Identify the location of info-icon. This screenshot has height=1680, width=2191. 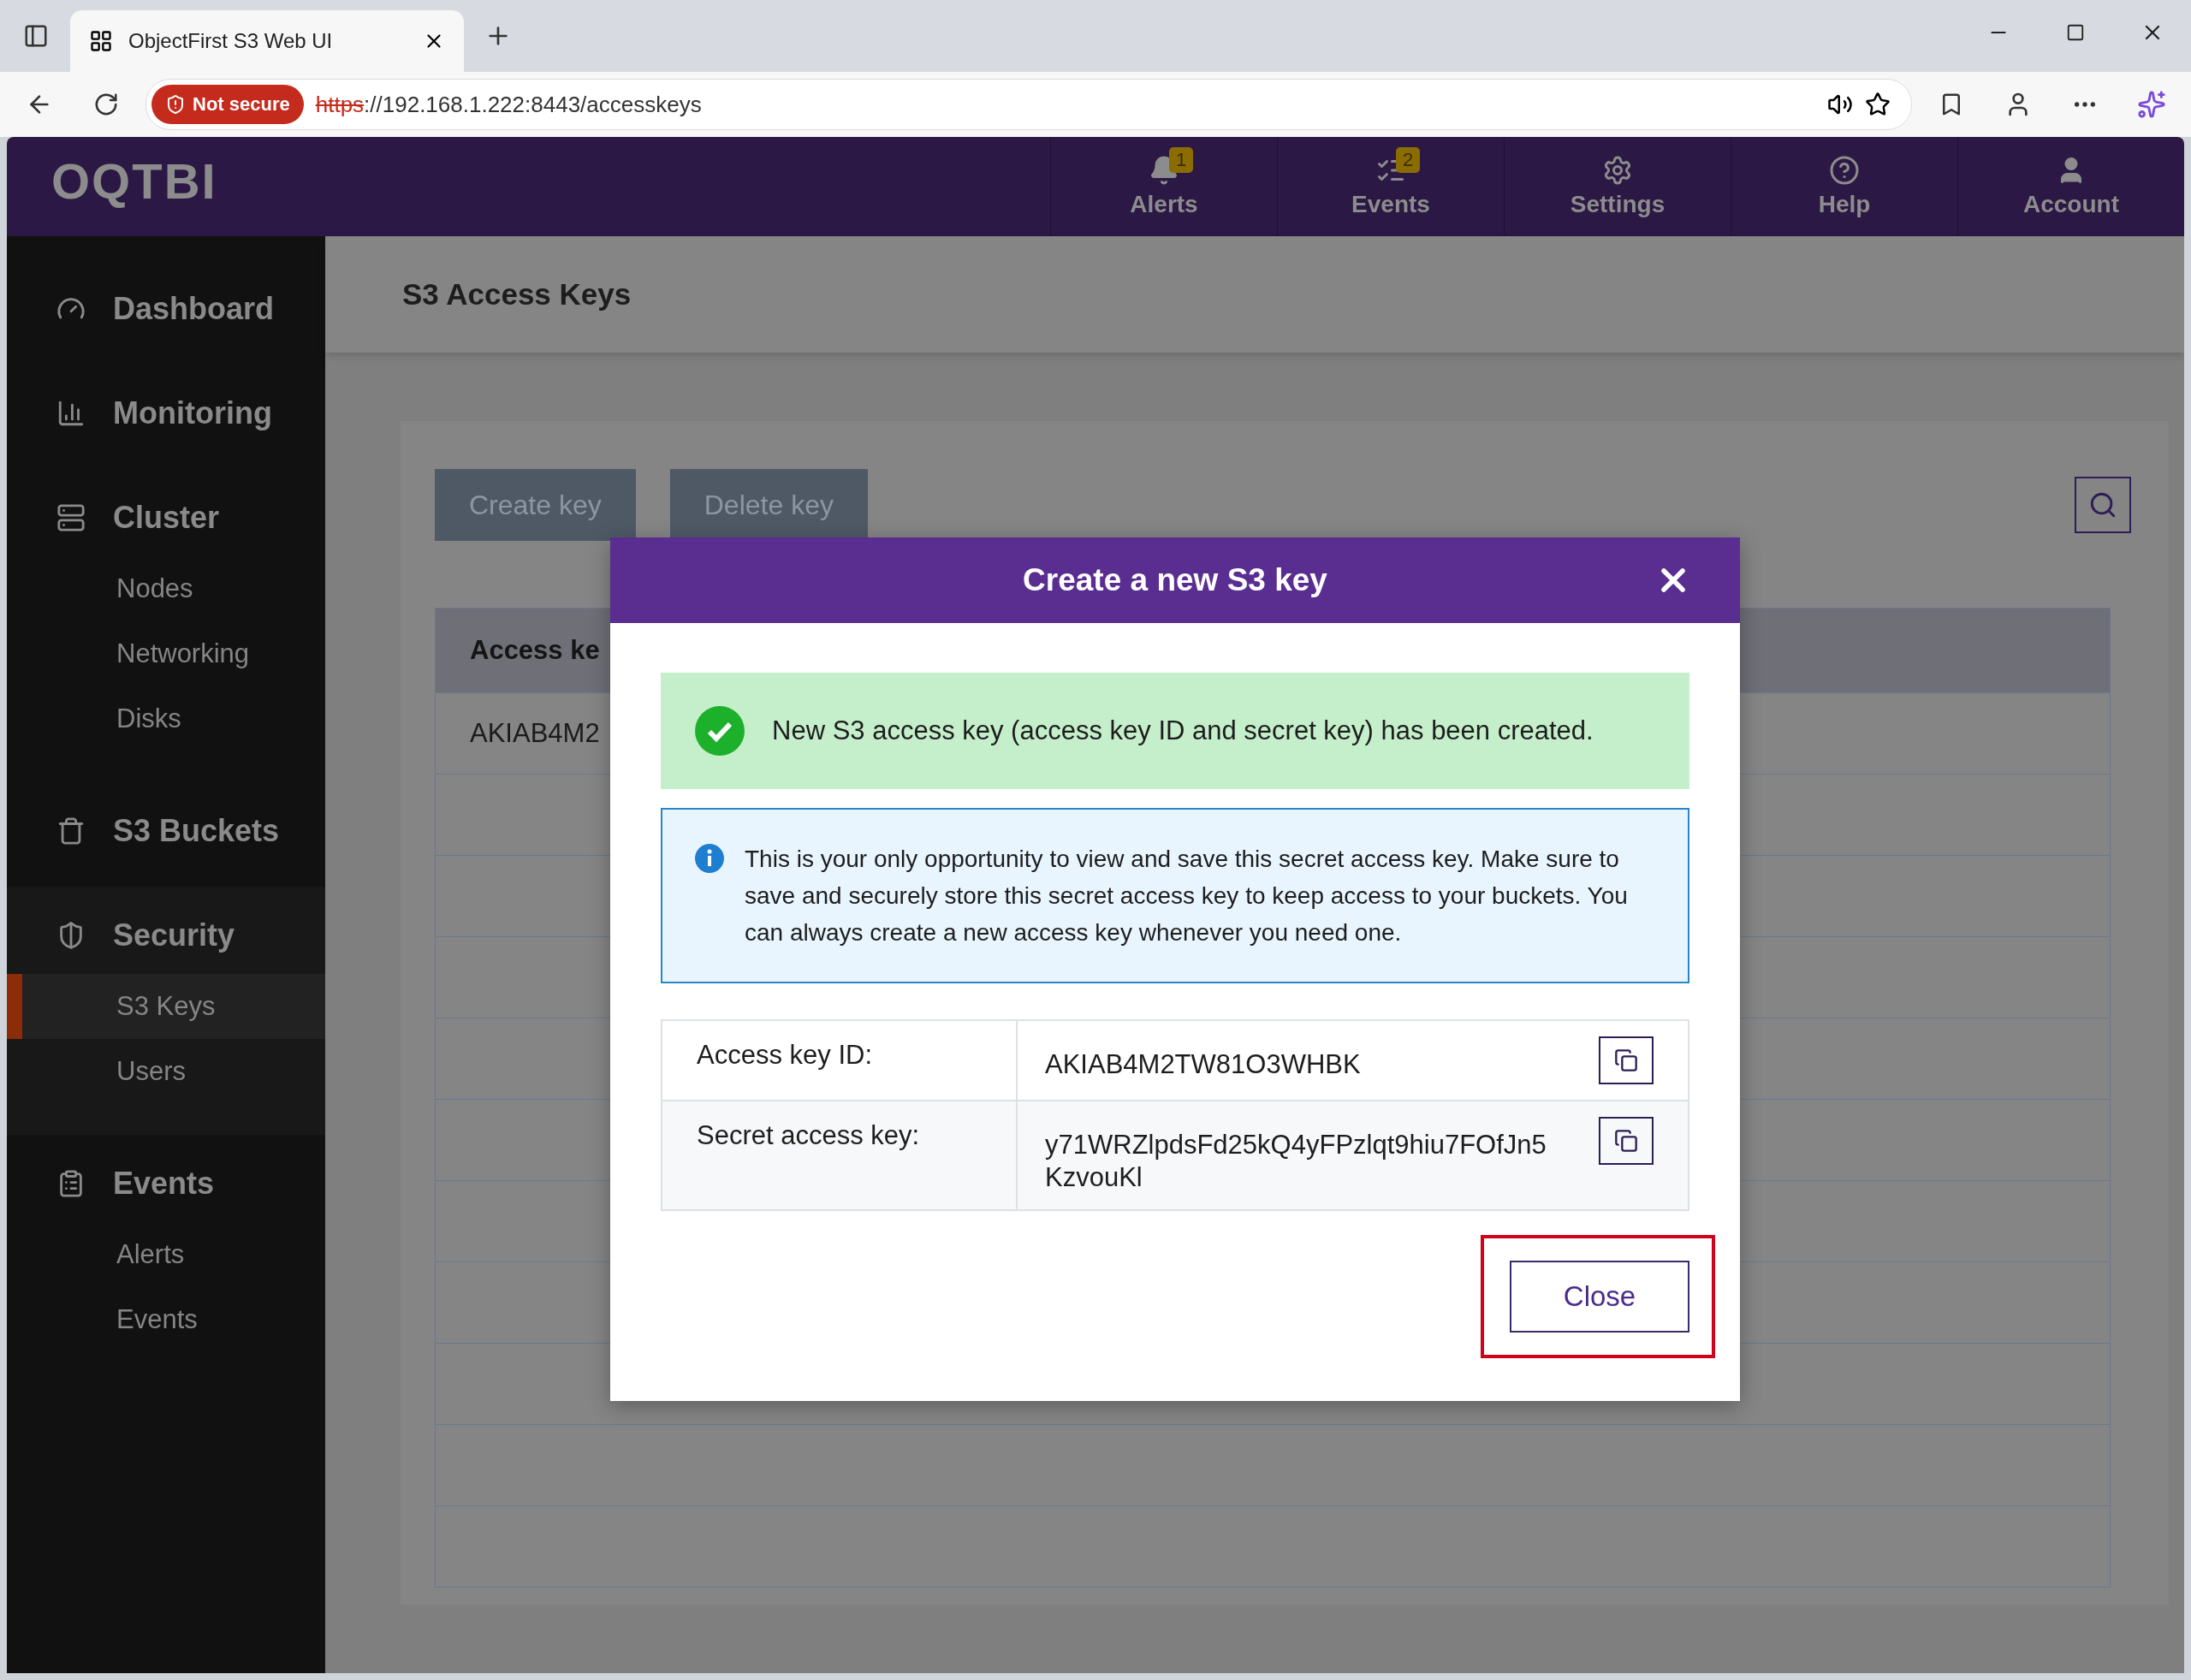
(709, 858).